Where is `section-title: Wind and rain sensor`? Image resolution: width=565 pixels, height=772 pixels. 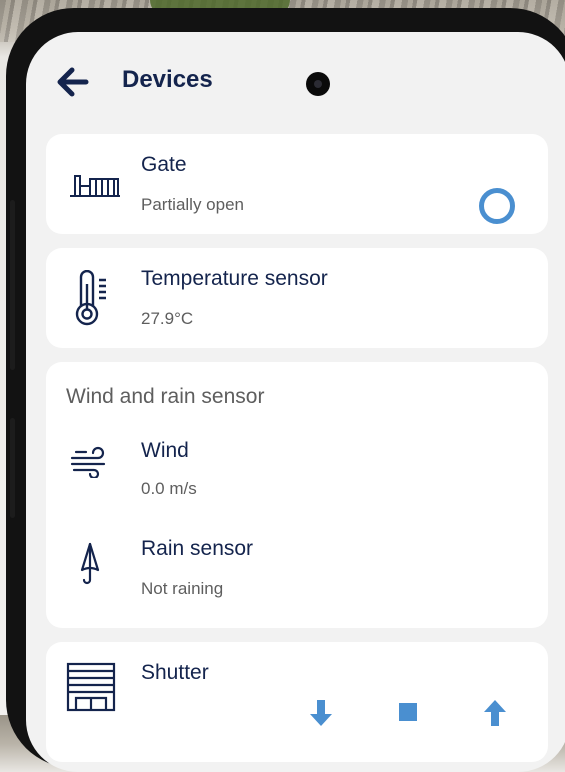
section-title: Wind and rain sensor is located at coordinates (165, 396).